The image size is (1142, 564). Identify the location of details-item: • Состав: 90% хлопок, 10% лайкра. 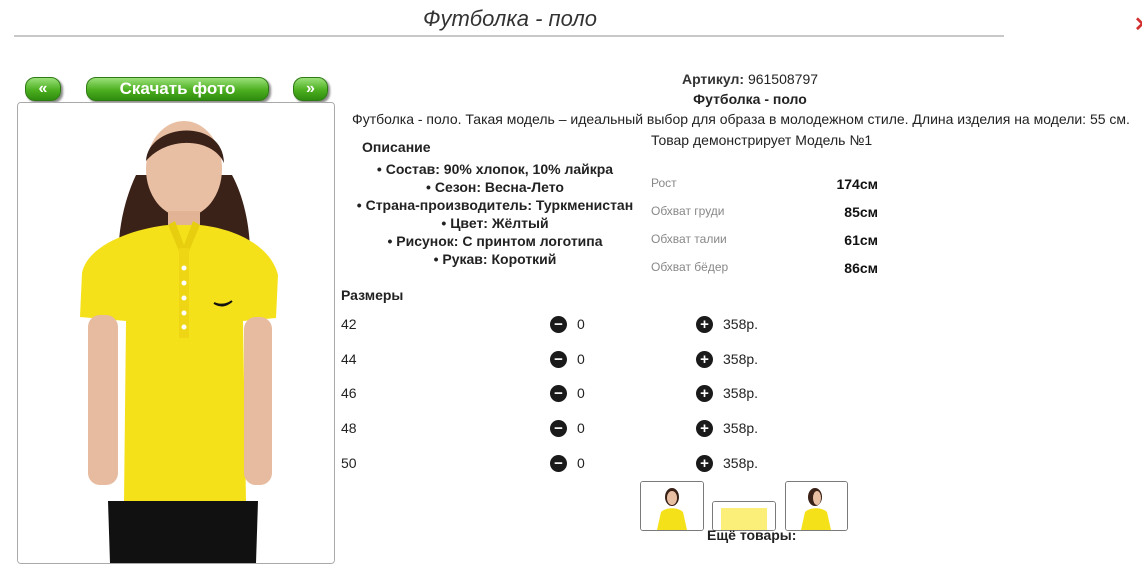
(495, 169).